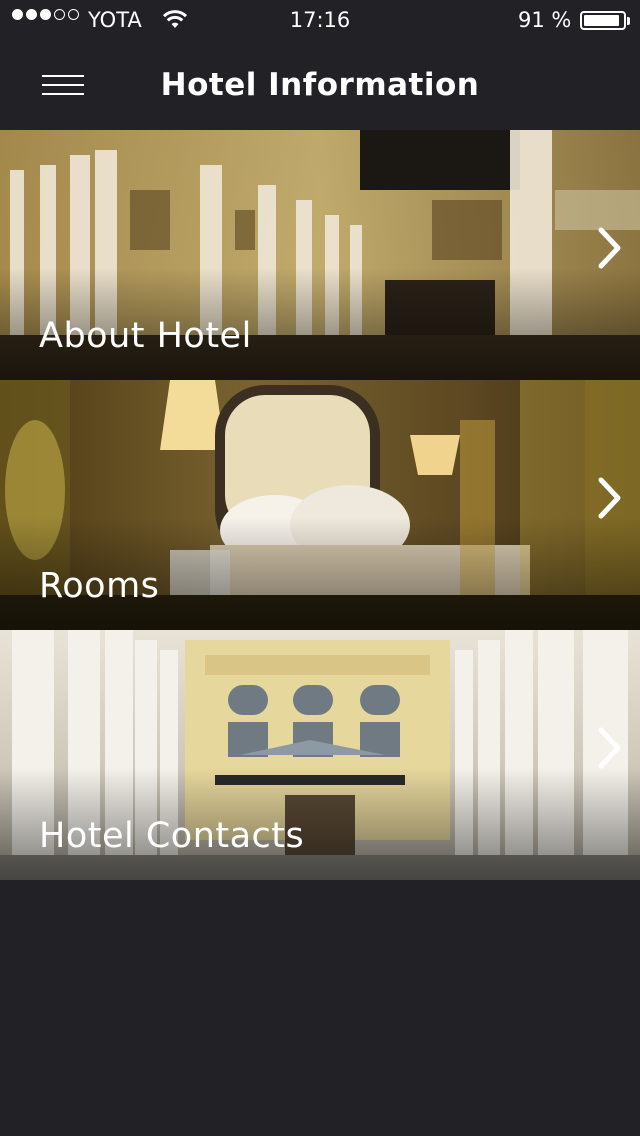  I want to click on navigation-bar: Hotel Information, so click(320, 85).